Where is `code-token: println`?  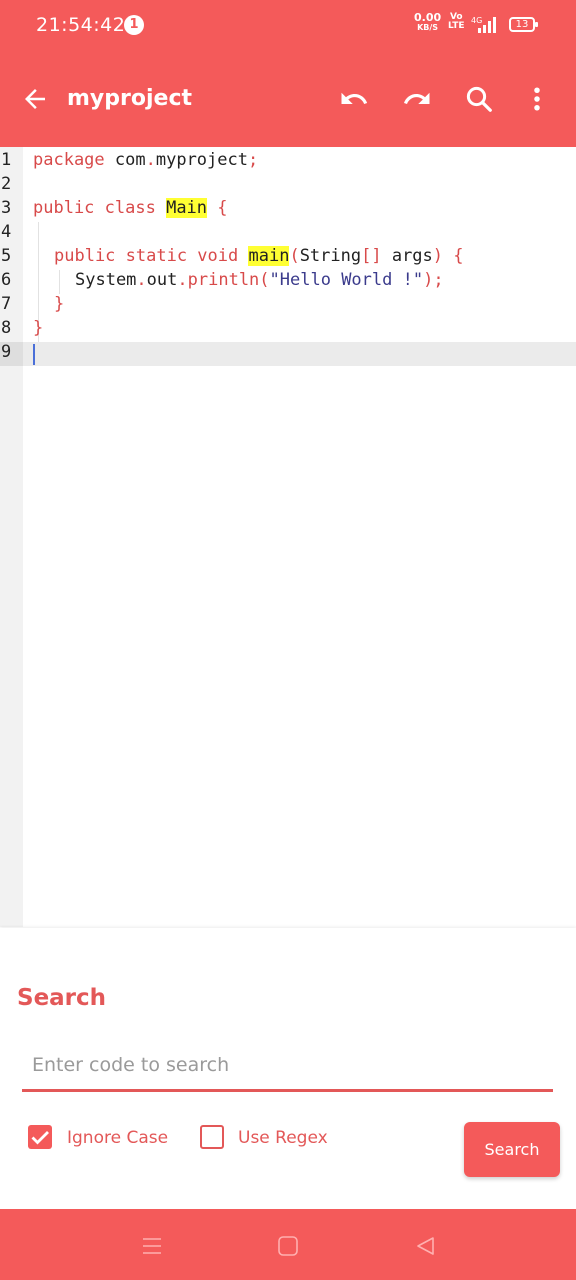
code-token: println is located at coordinates (223, 280).